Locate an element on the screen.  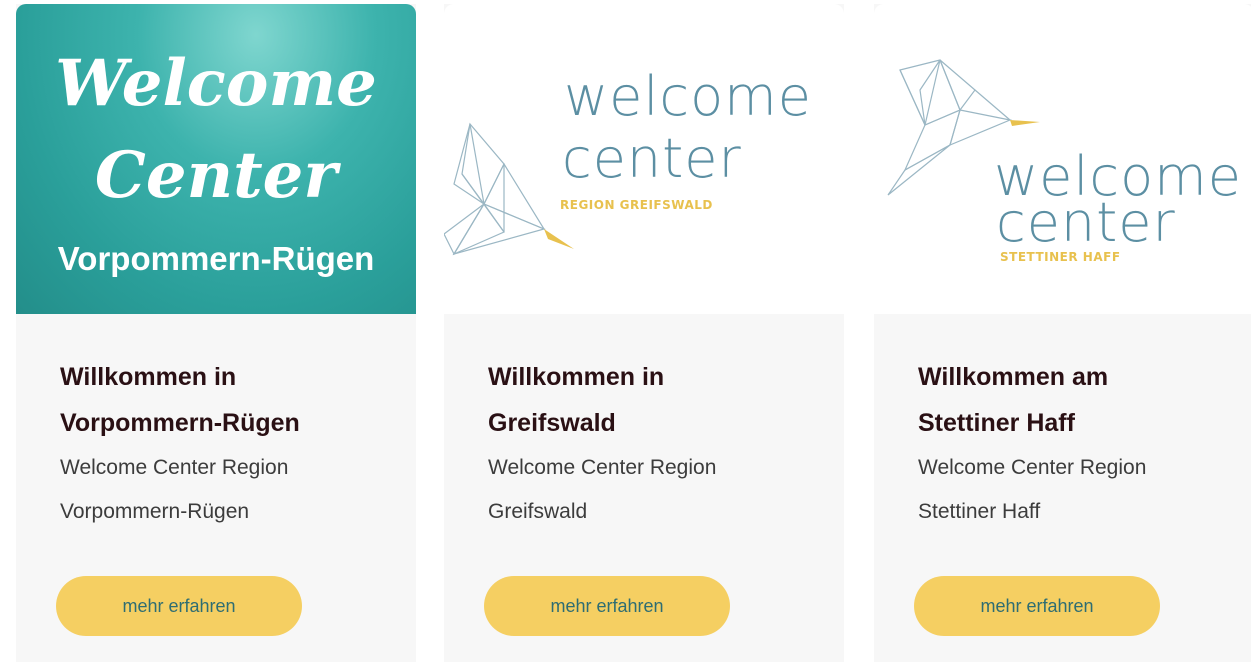
card-title-line2: Stettiner Haff is located at coordinates (996, 423).